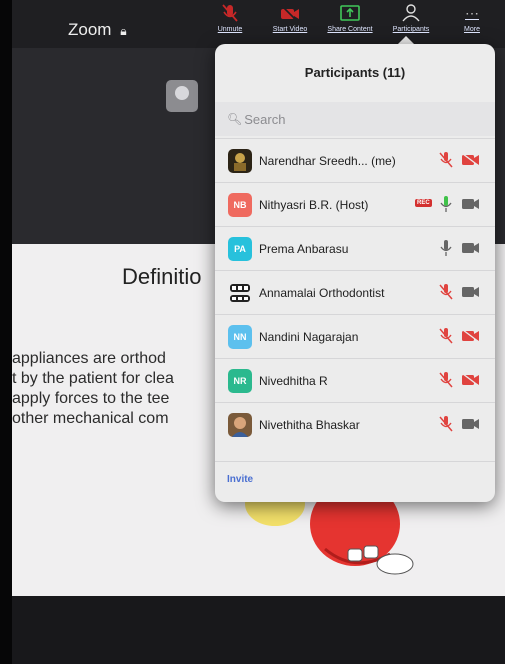 The width and height of the screenshot is (505, 664). What do you see at coordinates (162, 276) in the screenshot?
I see `slide-title: Definitio` at bounding box center [162, 276].